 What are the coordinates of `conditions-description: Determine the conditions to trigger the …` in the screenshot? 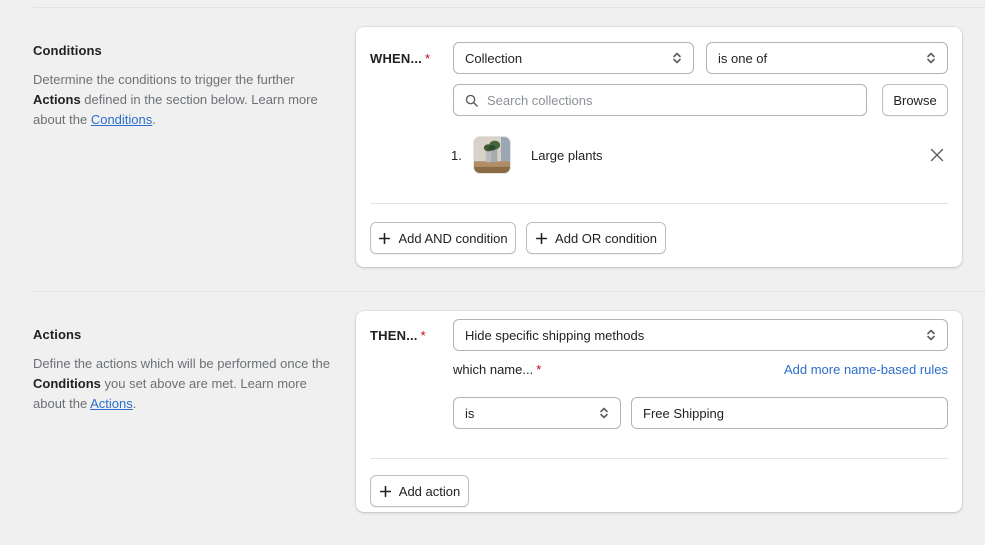 It's located at (183, 100).